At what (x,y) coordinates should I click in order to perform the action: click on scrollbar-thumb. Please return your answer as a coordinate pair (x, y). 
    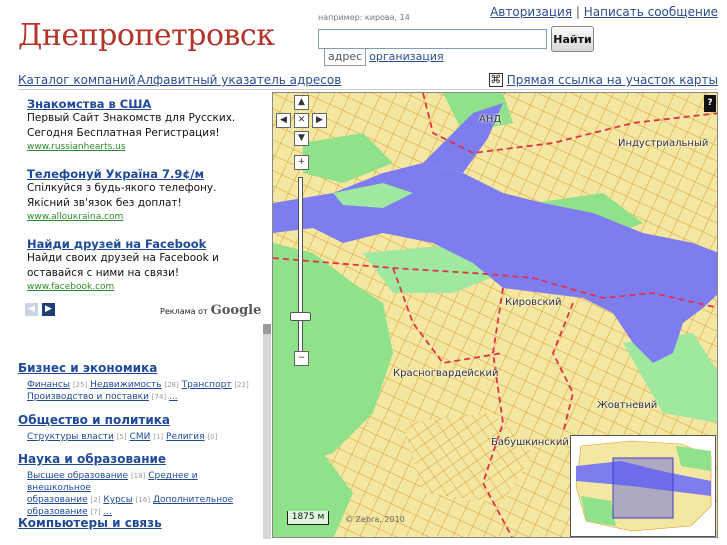
    Looking at the image, I should click on (267, 329).